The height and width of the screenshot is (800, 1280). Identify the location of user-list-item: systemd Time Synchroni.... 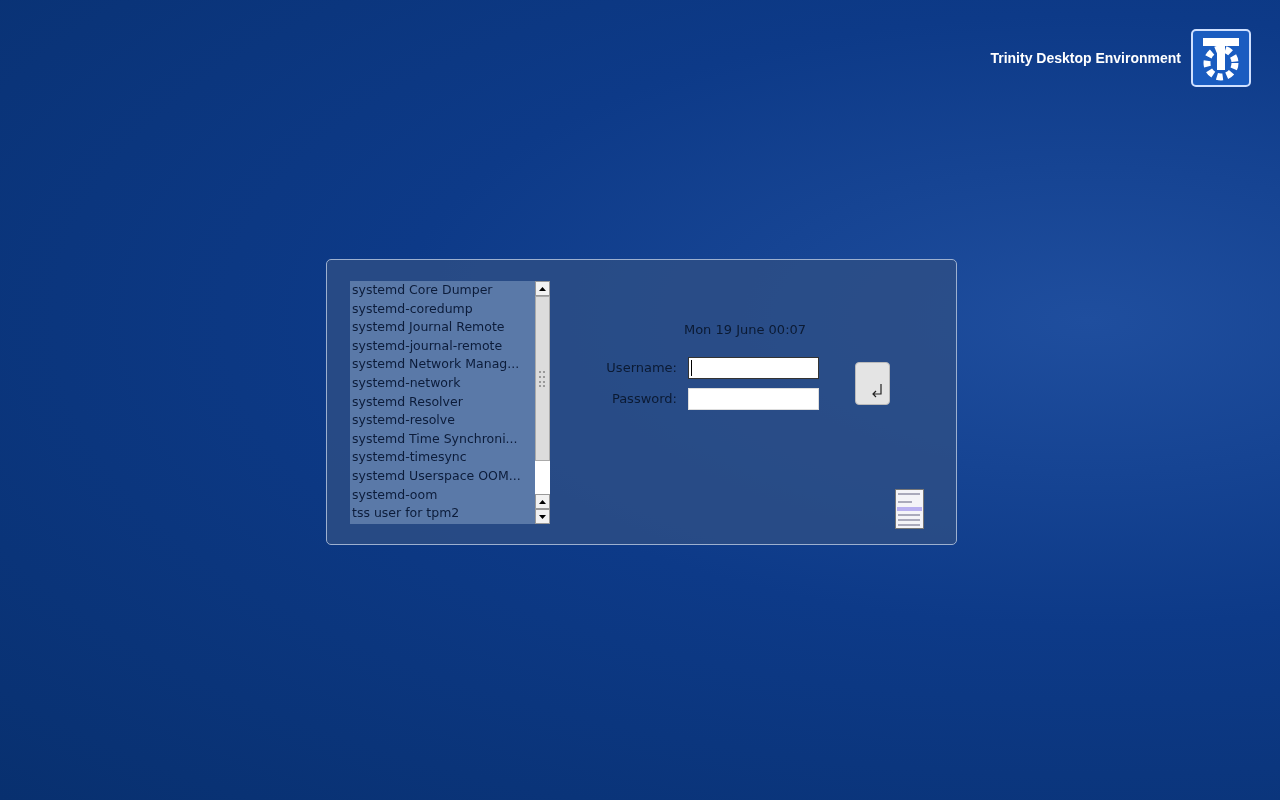
(442, 439).